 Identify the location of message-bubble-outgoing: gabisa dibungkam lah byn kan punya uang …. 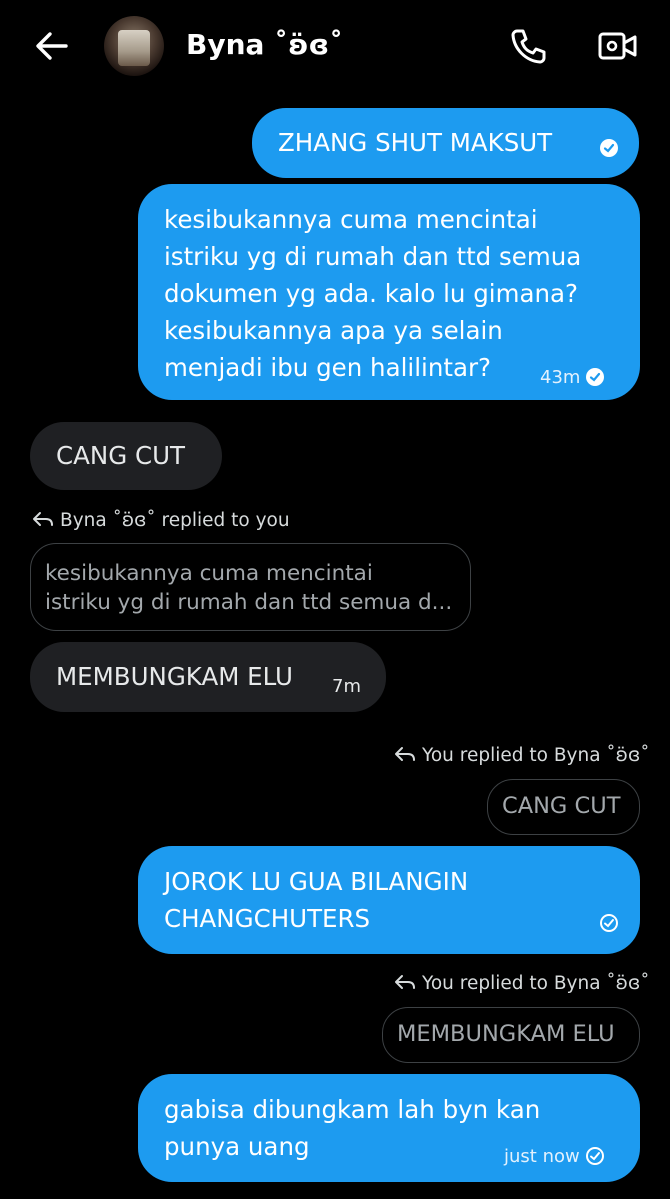
(389, 1128).